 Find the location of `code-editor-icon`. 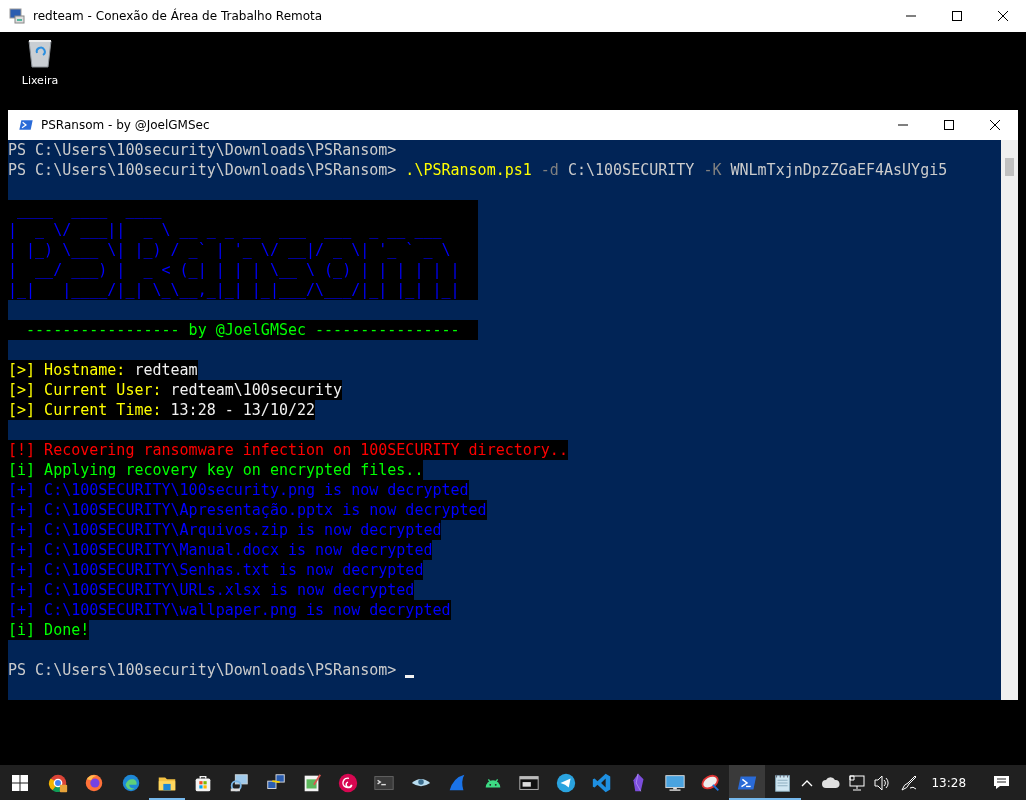

code-editor-icon is located at coordinates (602, 782).